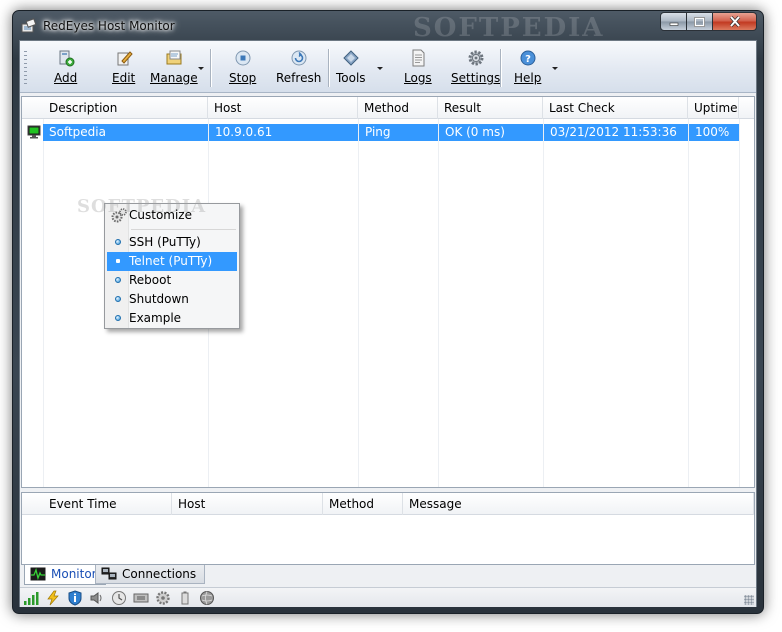 The image size is (782, 632). What do you see at coordinates (172, 318) in the screenshot?
I see `menu-item-example: Example` at bounding box center [172, 318].